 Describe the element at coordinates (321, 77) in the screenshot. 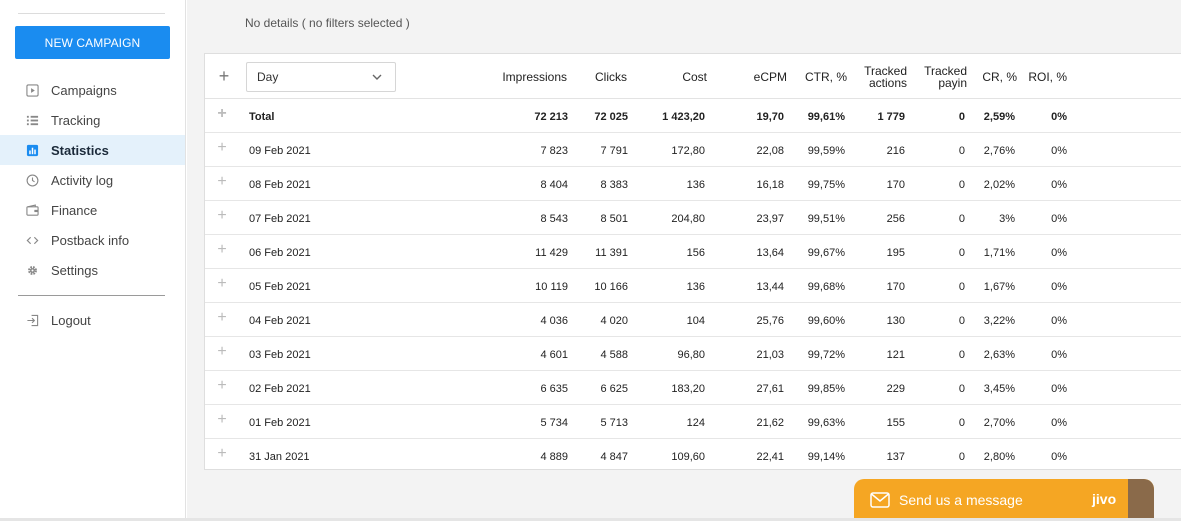

I see `group-by-select: Day` at that location.